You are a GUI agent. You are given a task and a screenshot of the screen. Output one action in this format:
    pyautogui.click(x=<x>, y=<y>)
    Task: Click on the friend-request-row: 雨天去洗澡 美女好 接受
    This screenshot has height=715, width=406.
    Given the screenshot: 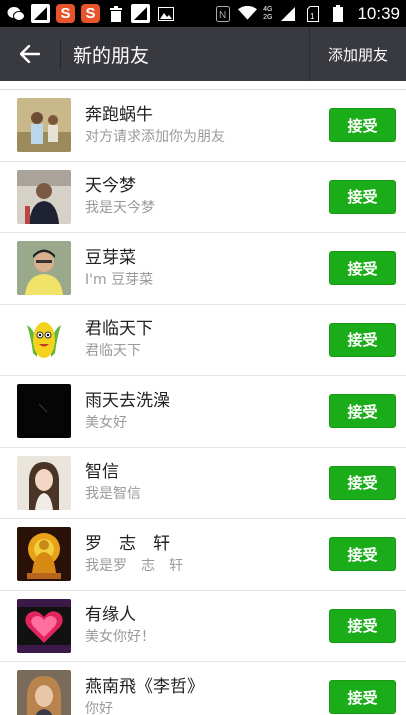 What is the action you would take?
    pyautogui.click(x=203, y=412)
    